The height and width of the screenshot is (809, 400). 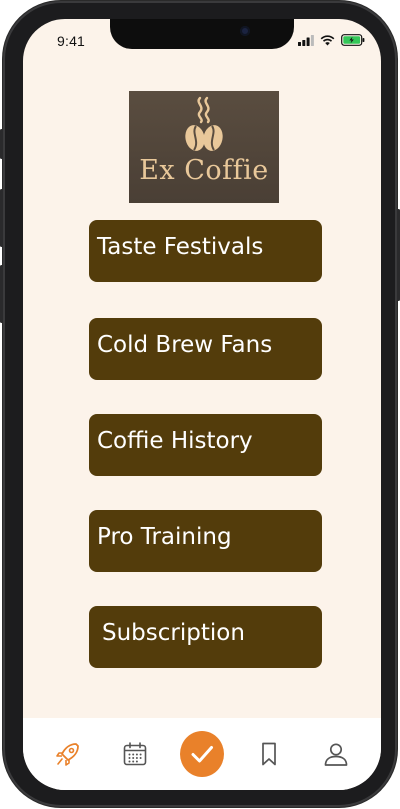 What do you see at coordinates (1, 294) in the screenshot?
I see `volume-down-button` at bounding box center [1, 294].